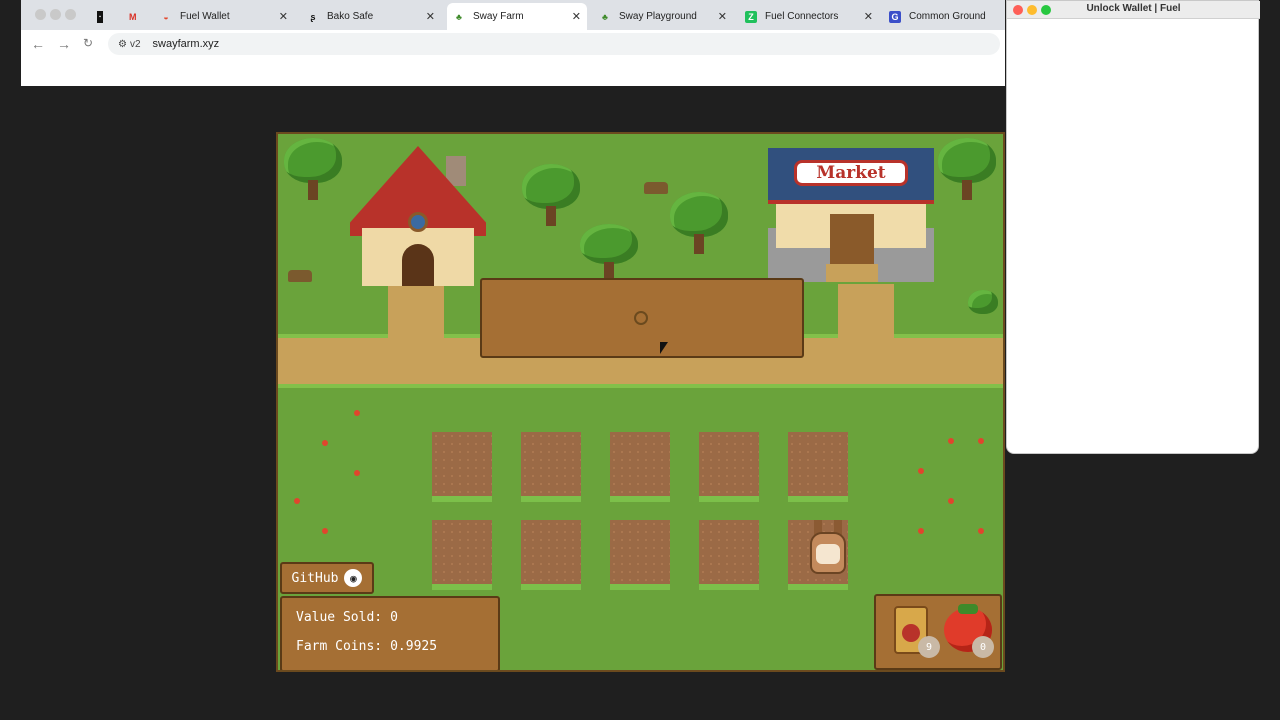  What do you see at coordinates (498, 16) in the screenshot?
I see `tab-label: Sway Farm` at bounding box center [498, 16].